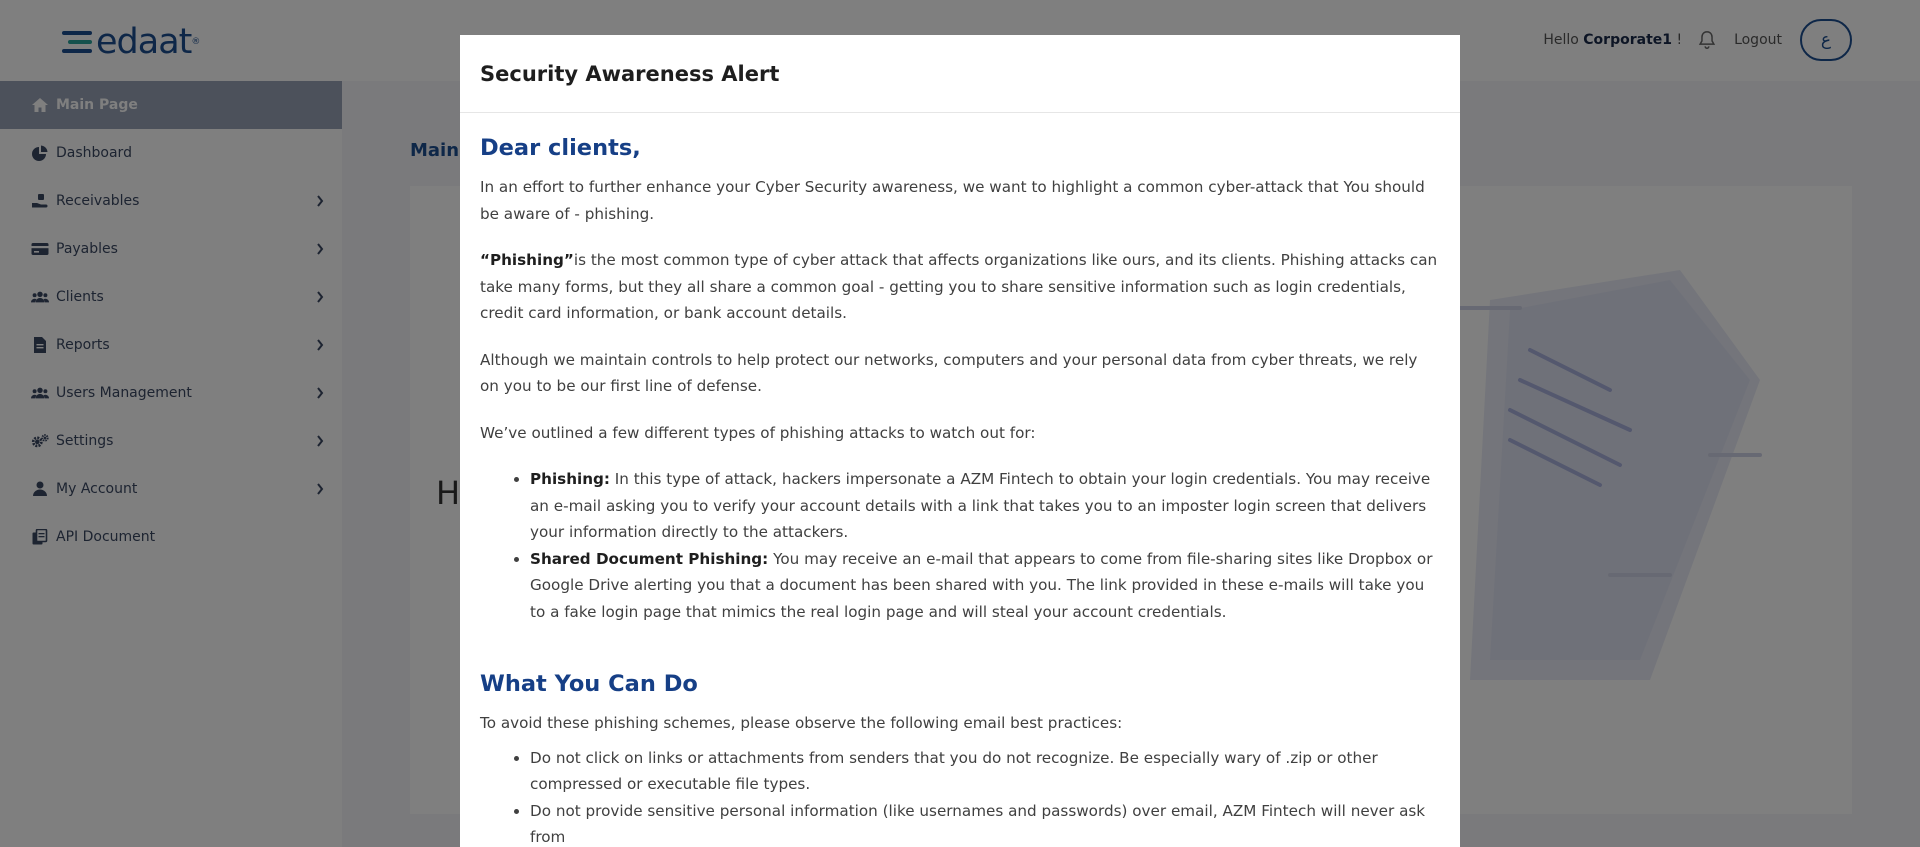 Image resolution: width=1920 pixels, height=847 pixels. Describe the element at coordinates (960, 74) in the screenshot. I see `modal-header: Security Awareness Alert` at that location.